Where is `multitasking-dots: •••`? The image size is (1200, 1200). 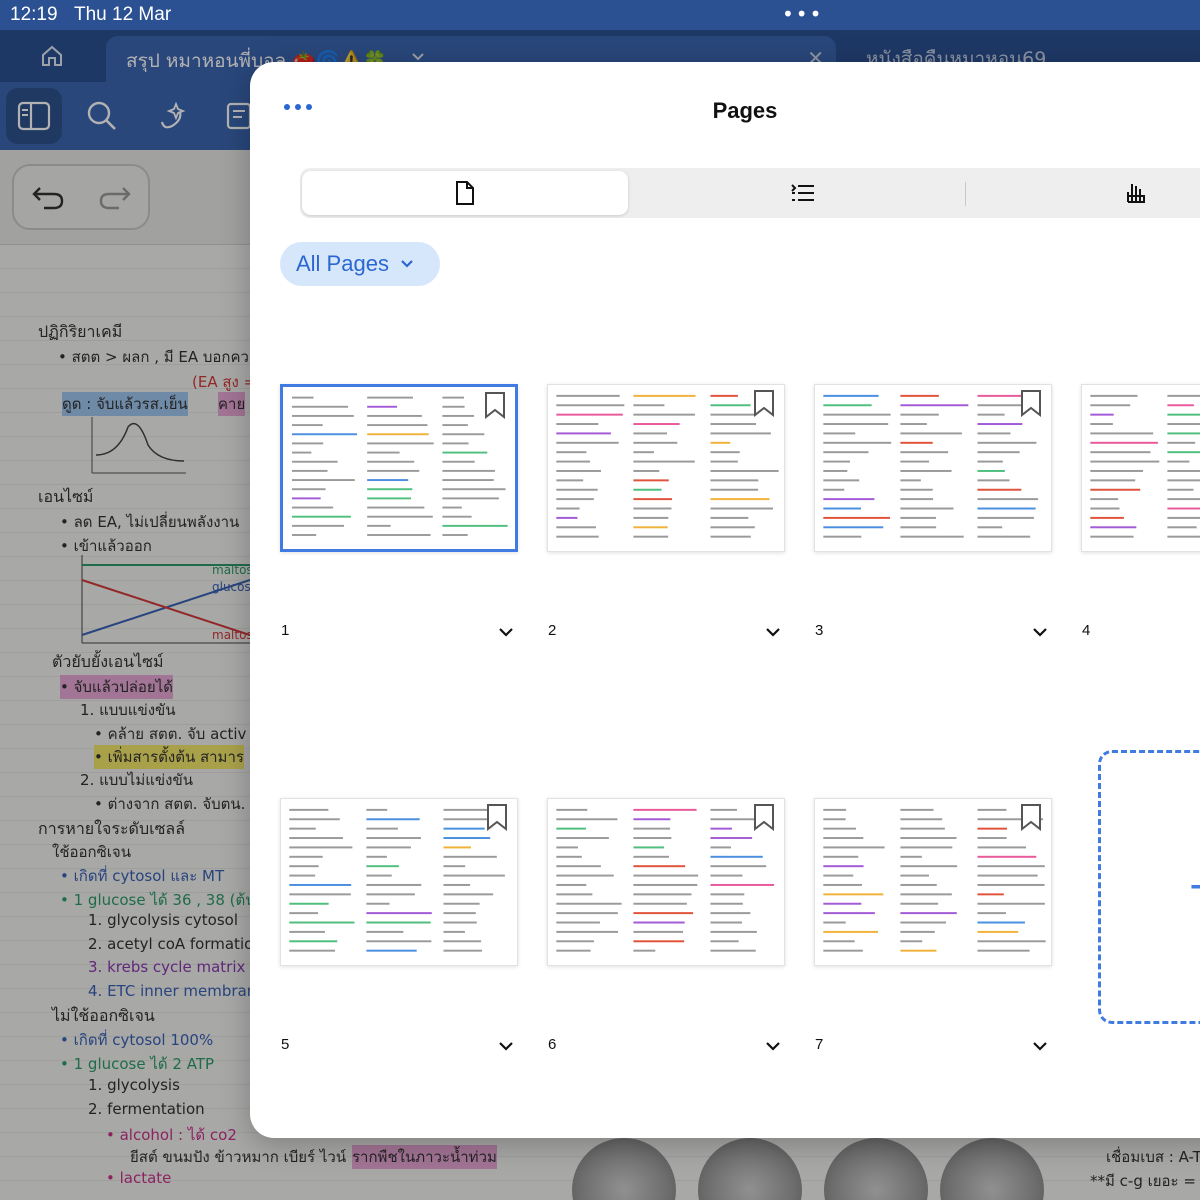 multitasking-dots: ••• is located at coordinates (802, 14).